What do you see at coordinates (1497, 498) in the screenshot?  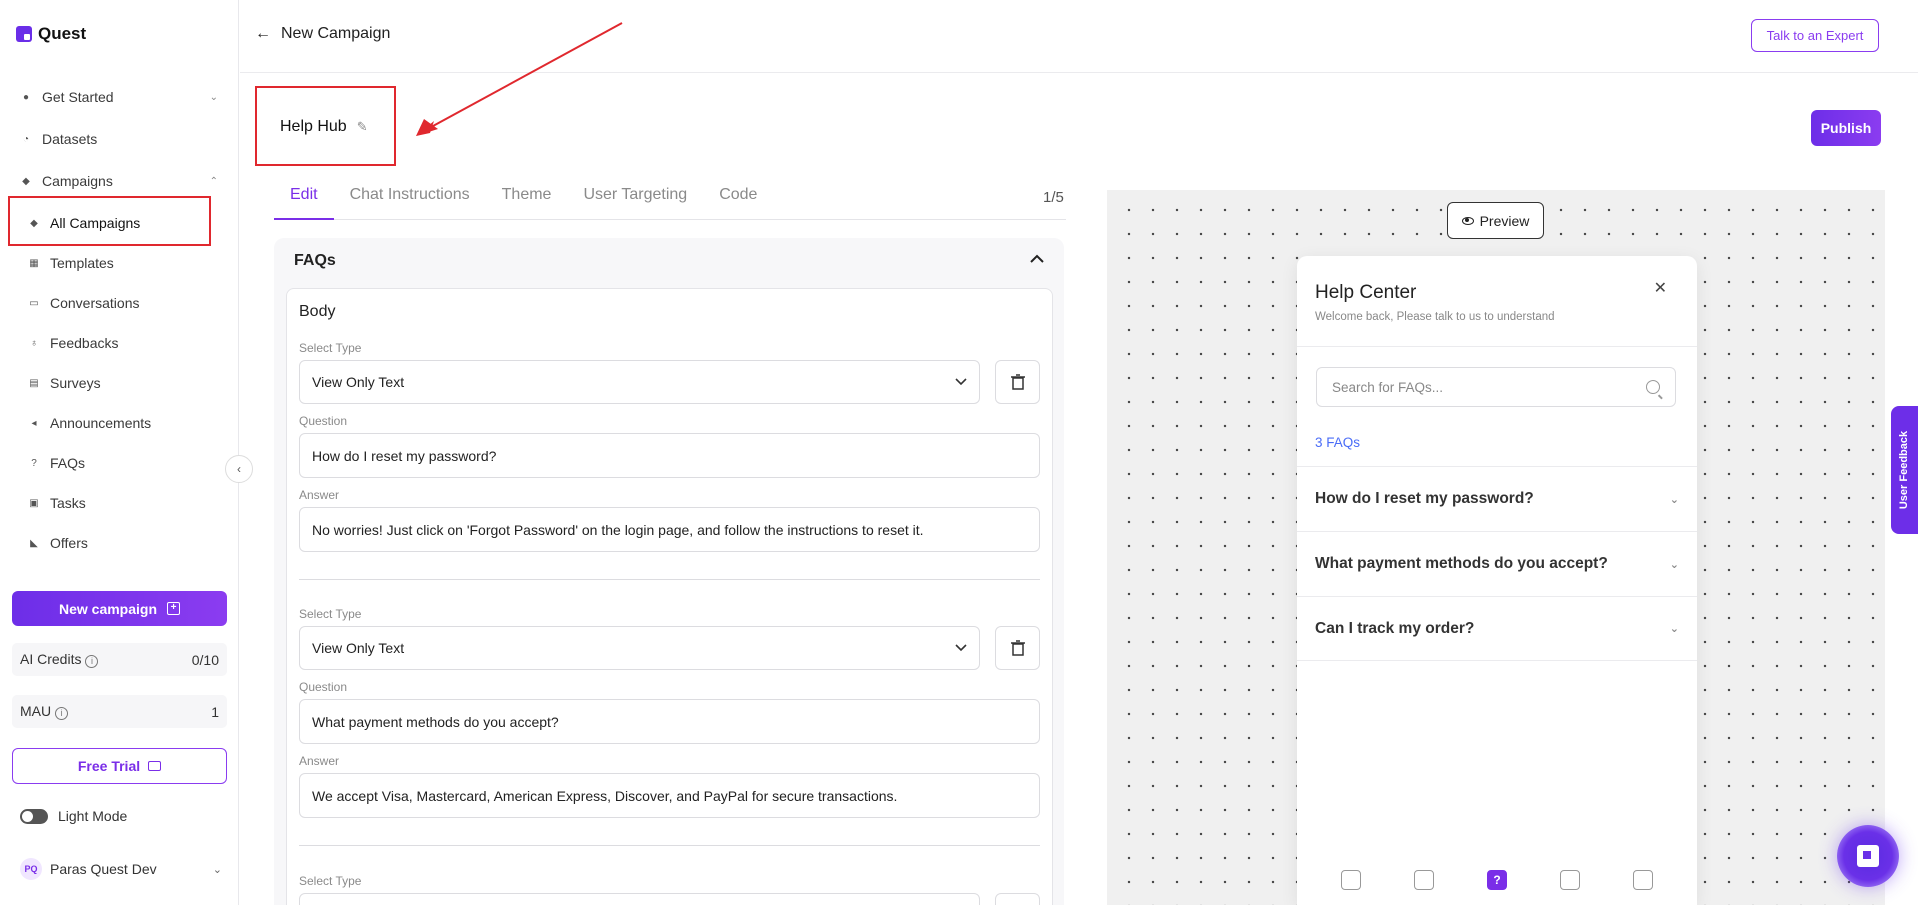 I see `faq-item: How do I reset my password? ⌄` at bounding box center [1497, 498].